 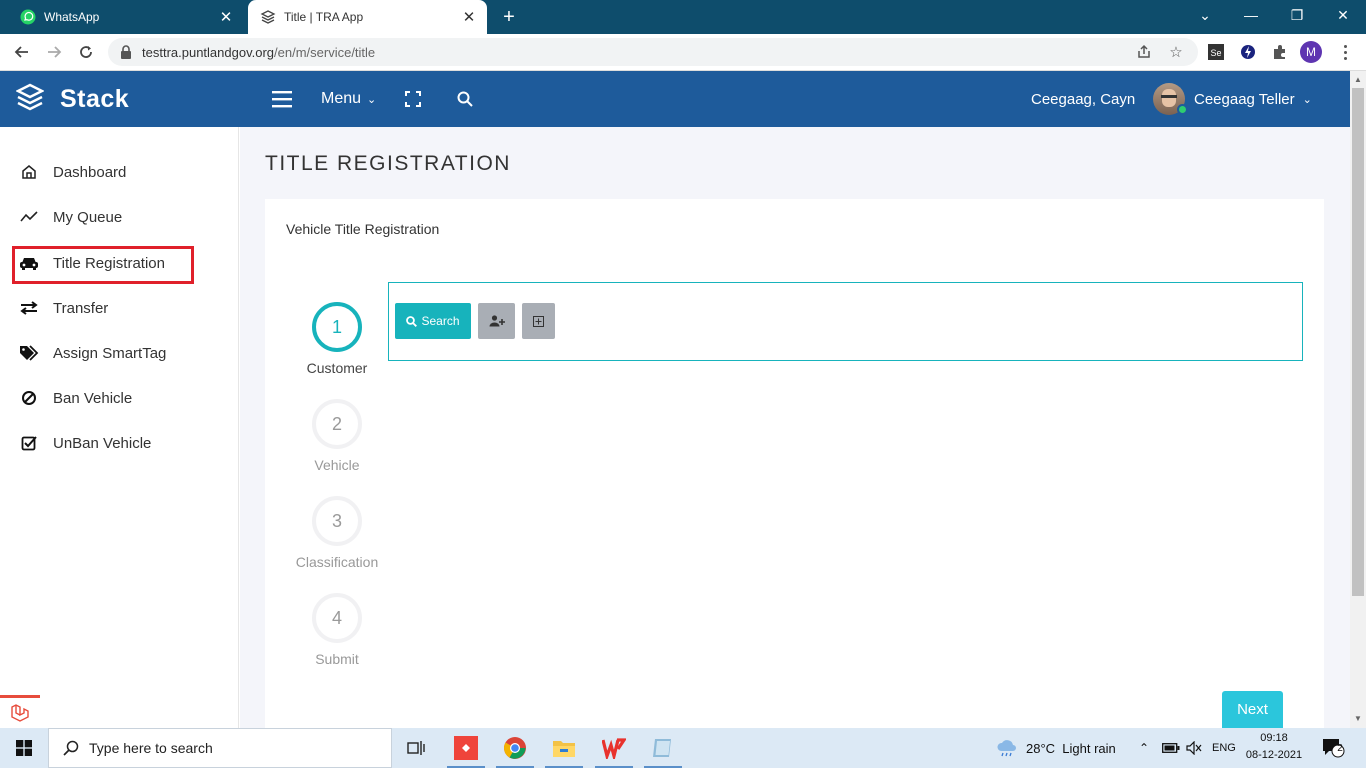 I want to click on menu-dropdown-button: Menu ⌄, so click(x=348, y=99).